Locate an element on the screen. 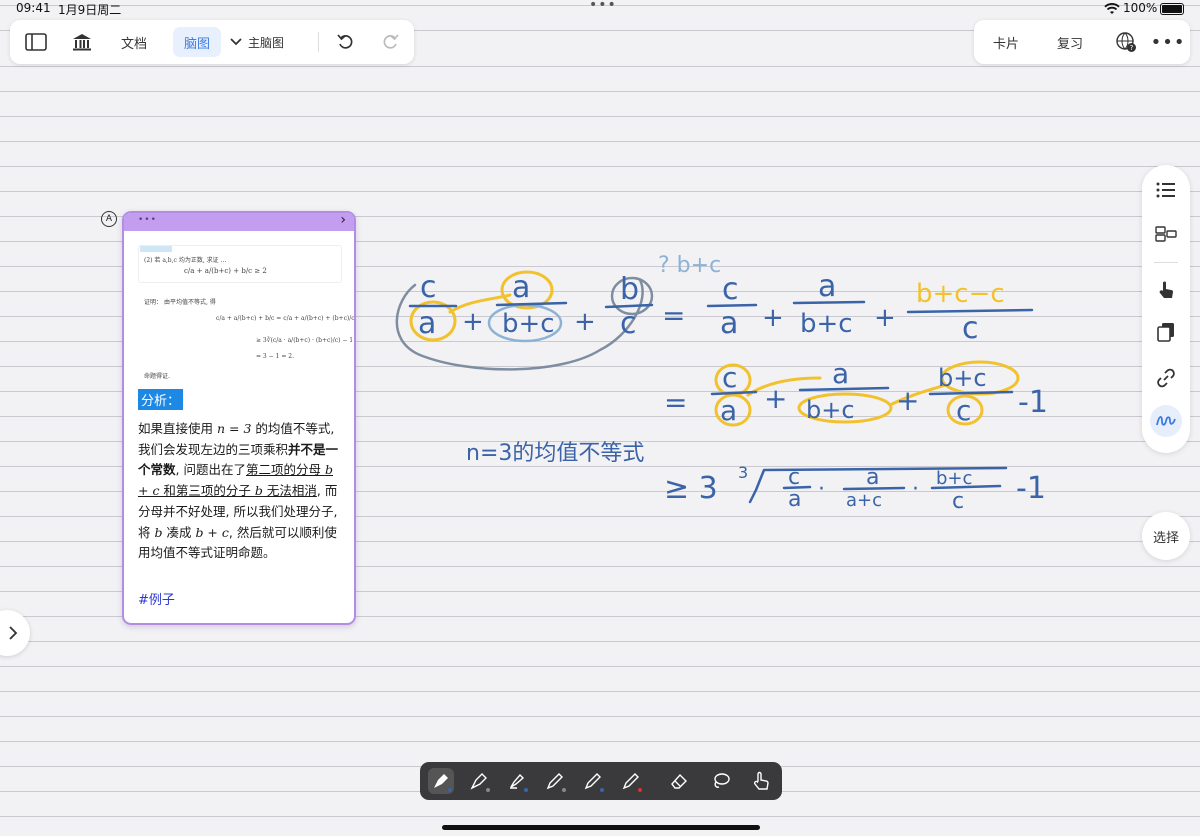  highlighter-icon is located at coordinates (517, 781).